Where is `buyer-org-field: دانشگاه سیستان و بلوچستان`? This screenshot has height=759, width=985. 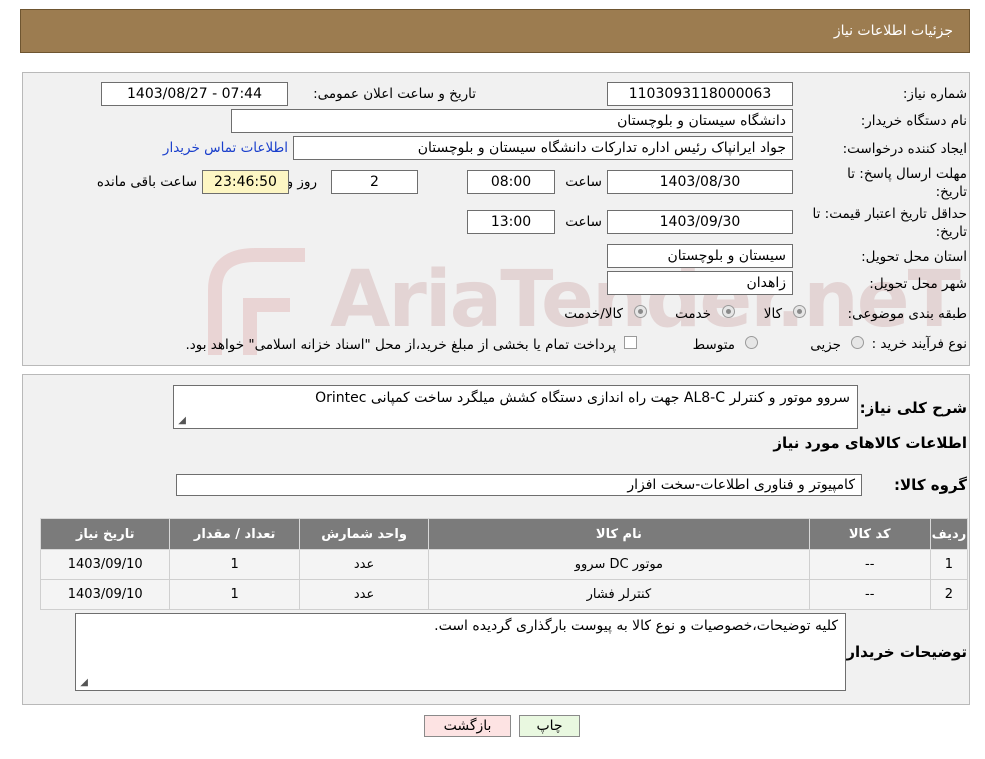
buyer-org-field: دانشگاه سیستان و بلوچستان is located at coordinates (512, 121).